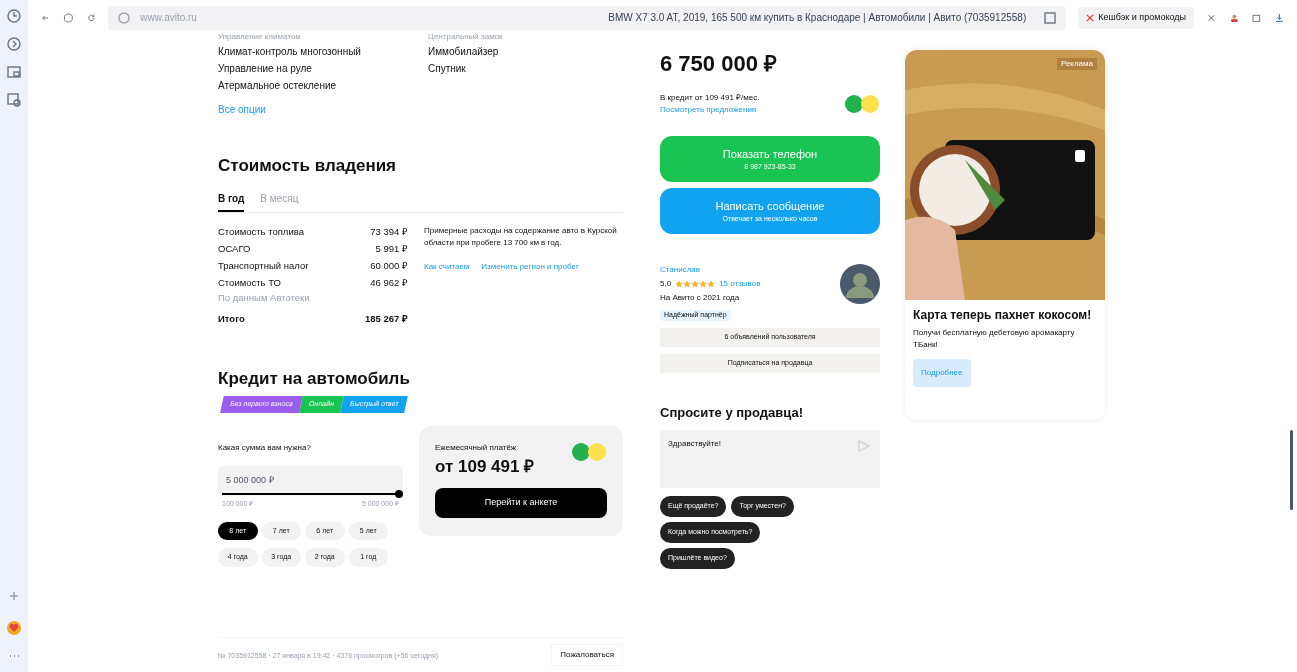 The width and height of the screenshot is (1297, 672). What do you see at coordinates (817, 18) in the screenshot?
I see `page-title: BMW X7 3.0 AT, 2019, 165 500 км купить в Краснодаре | Автомобили | Авито (7035912558)` at bounding box center [817, 18].